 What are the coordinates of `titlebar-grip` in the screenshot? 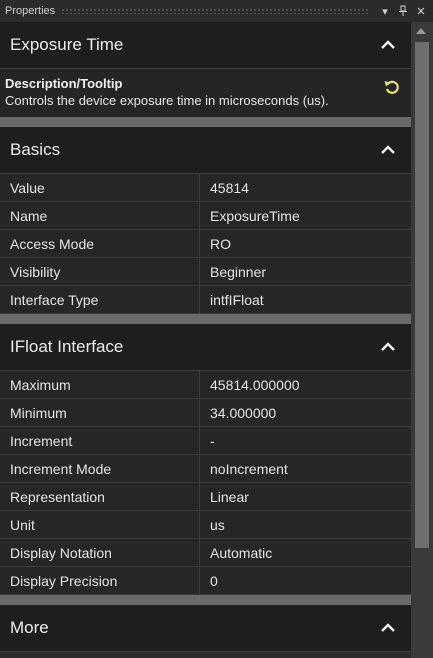 It's located at (215, 11).